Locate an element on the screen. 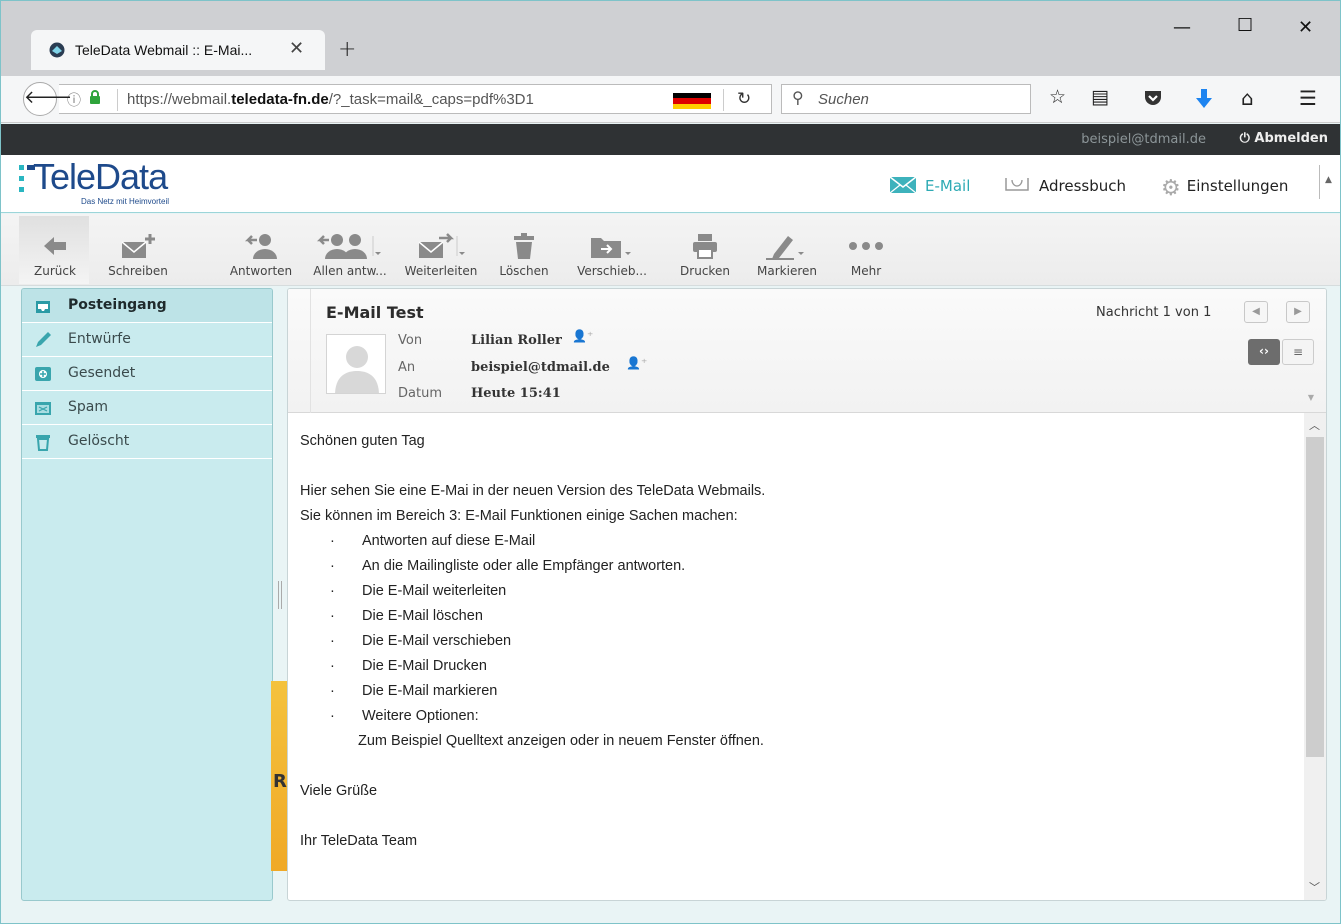 Image resolution: width=1341 pixels, height=924 pixels. to-label: An is located at coordinates (407, 367).